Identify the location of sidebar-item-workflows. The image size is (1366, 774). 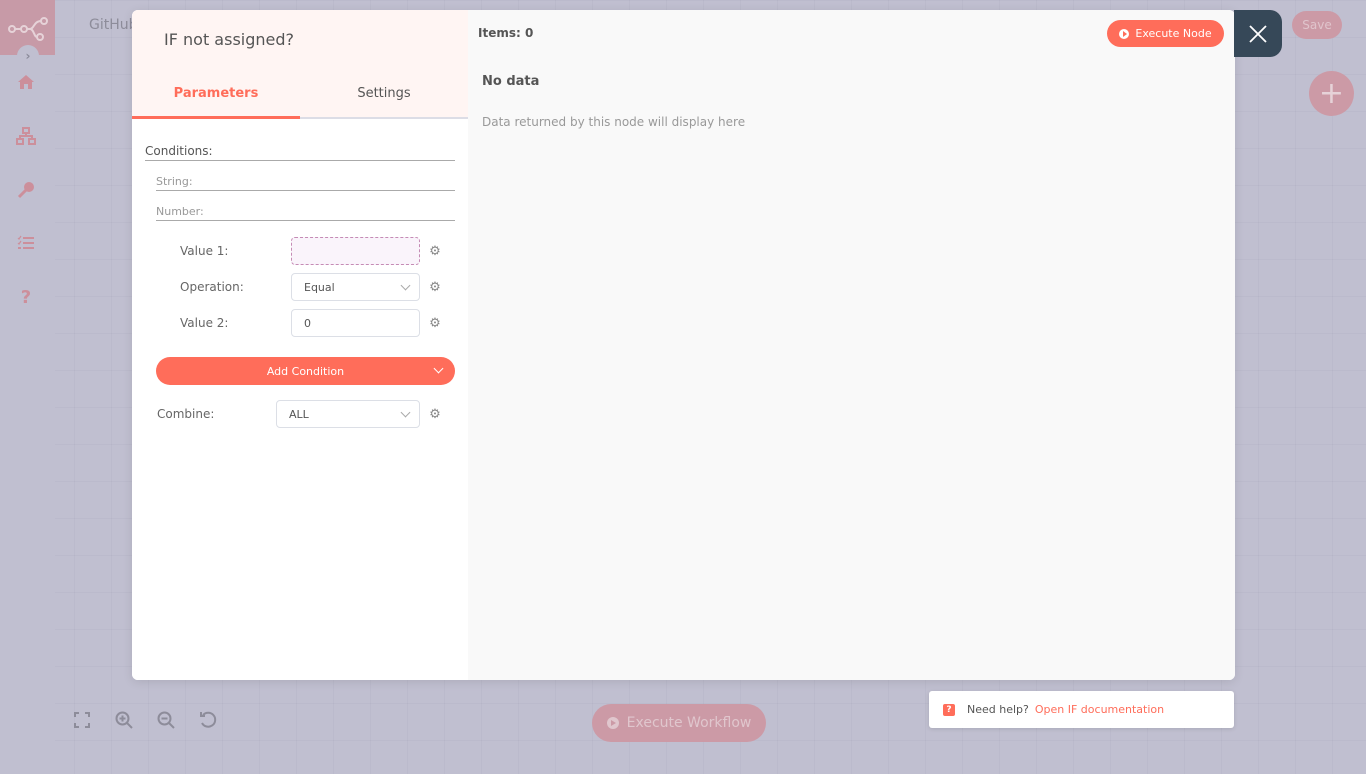
(26, 136).